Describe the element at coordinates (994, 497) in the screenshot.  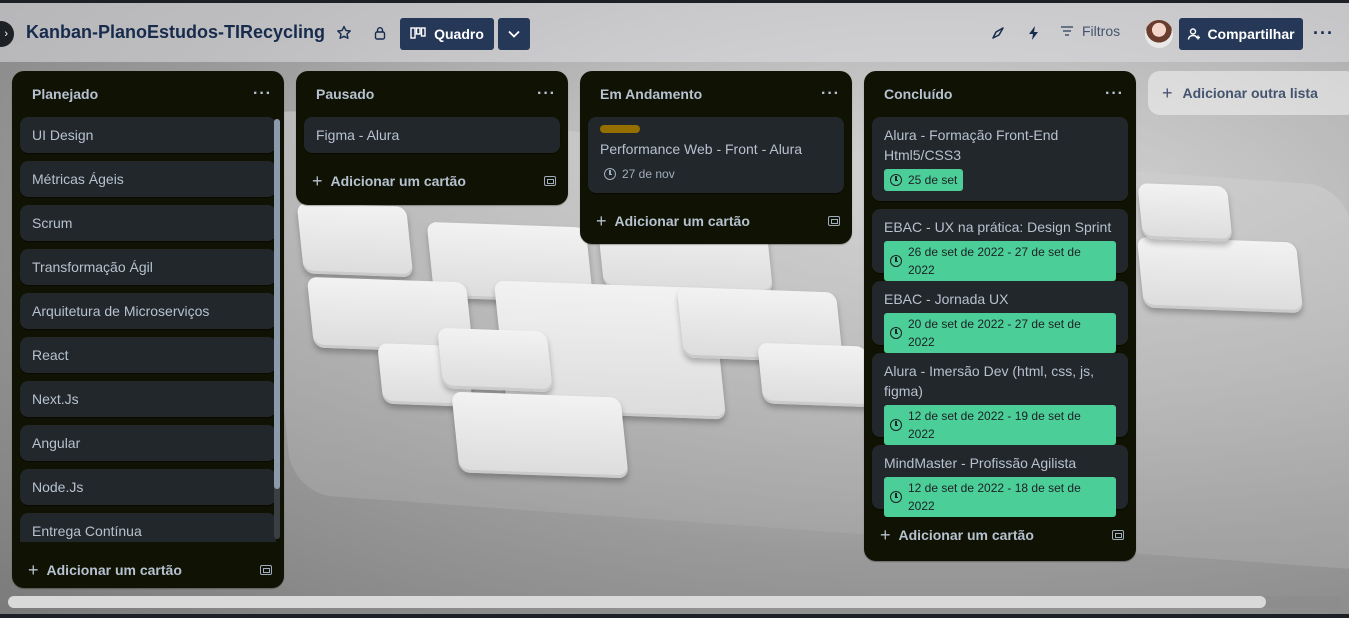
I see `due-date-text: 12 de set de 2022 - 18 de set de 2022` at that location.